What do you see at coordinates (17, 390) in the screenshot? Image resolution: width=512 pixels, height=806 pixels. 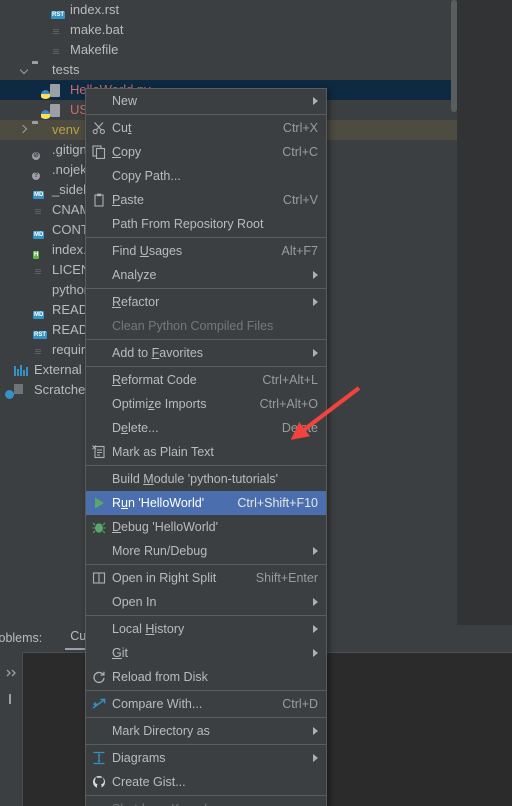 I see `scratches-icon` at bounding box center [17, 390].